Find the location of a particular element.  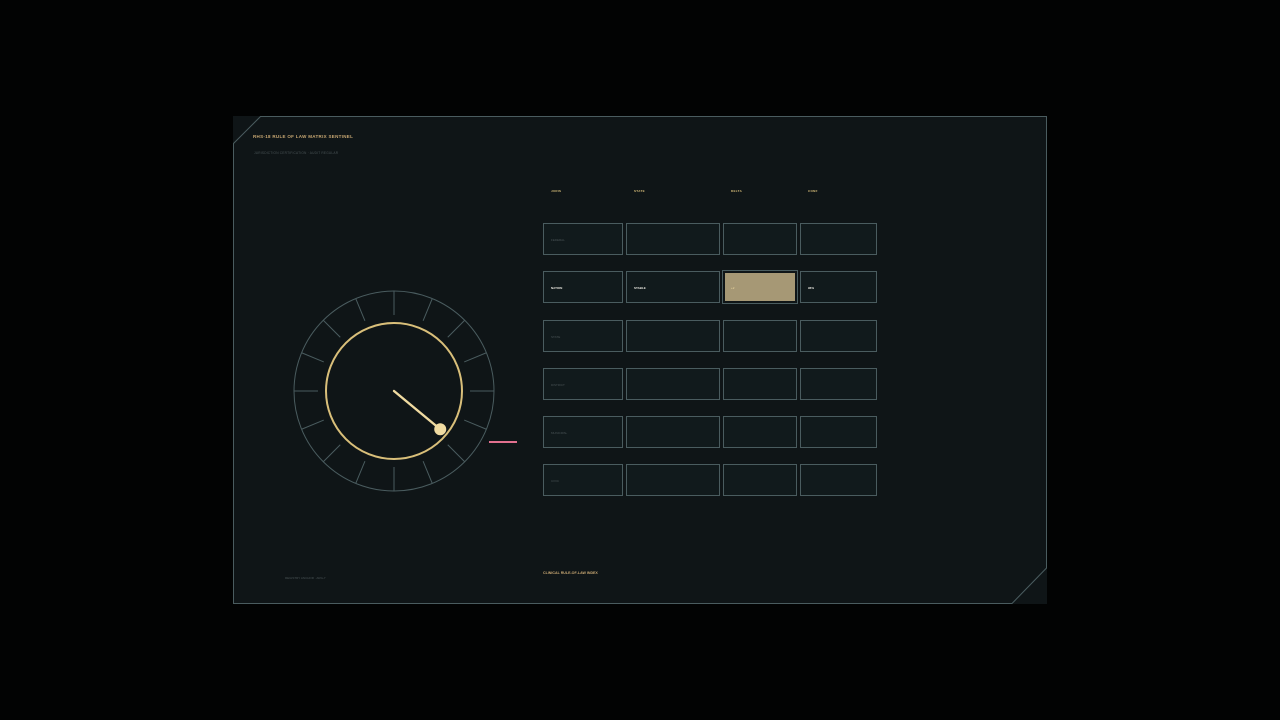

cell-state: STABLE is located at coordinates (673, 287).